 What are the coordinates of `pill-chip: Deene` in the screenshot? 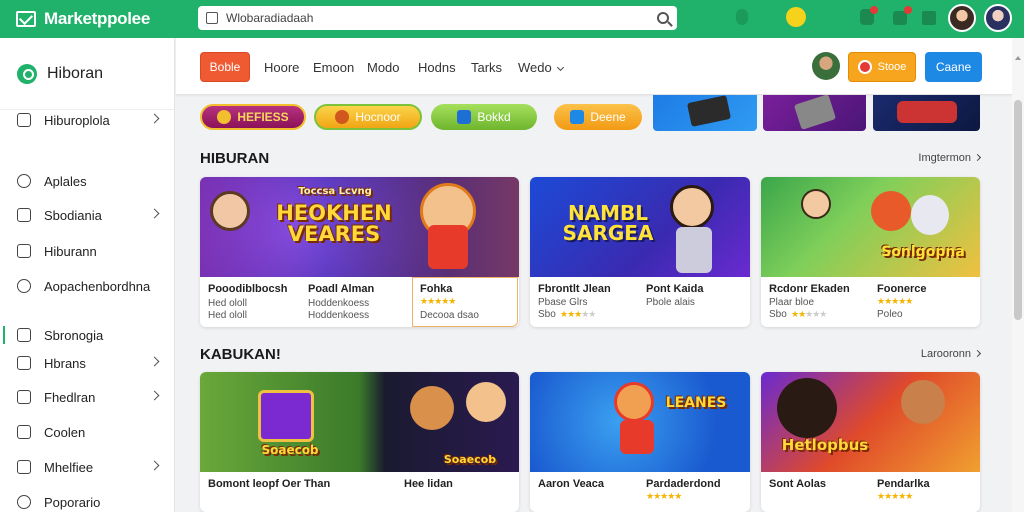 It's located at (598, 117).